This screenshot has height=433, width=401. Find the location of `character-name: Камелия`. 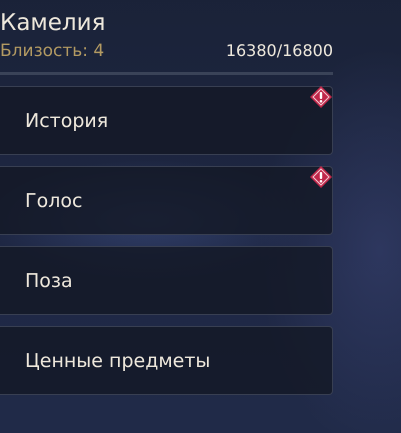

character-name: Камелия is located at coordinates (53, 23).